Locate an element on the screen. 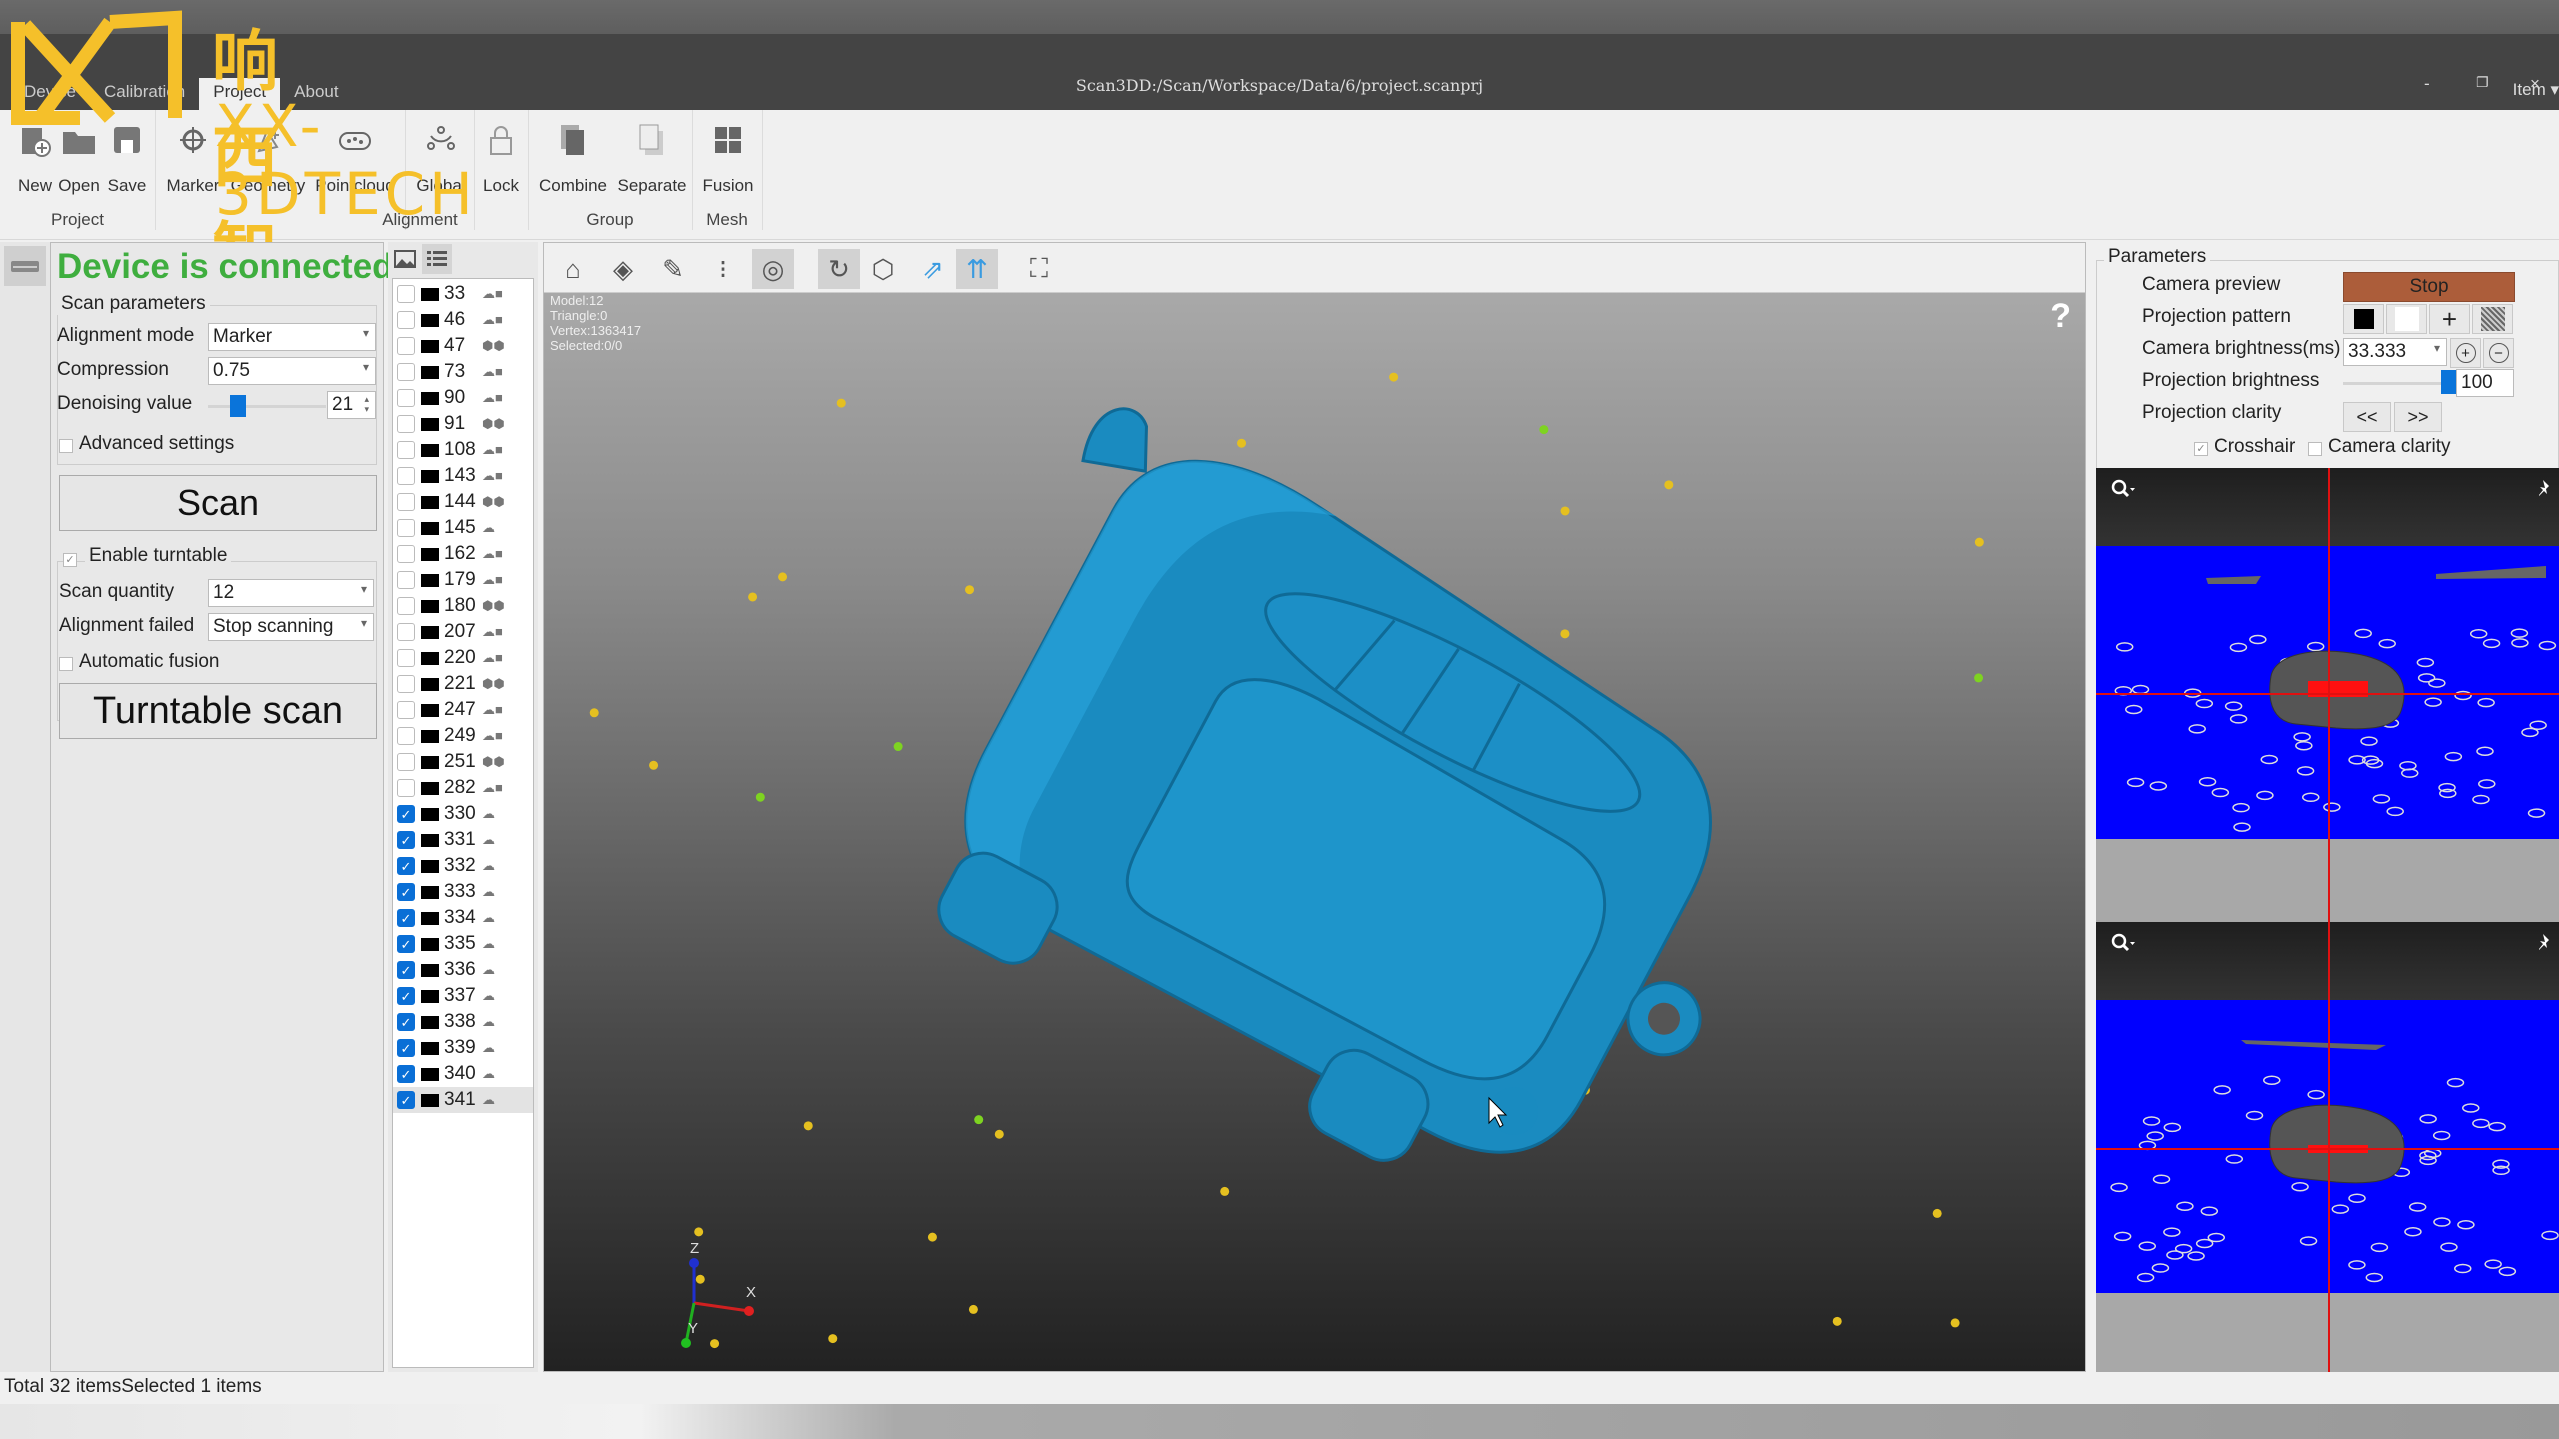 This screenshot has height=1439, width=2559. denoising-slider is located at coordinates (267, 406).